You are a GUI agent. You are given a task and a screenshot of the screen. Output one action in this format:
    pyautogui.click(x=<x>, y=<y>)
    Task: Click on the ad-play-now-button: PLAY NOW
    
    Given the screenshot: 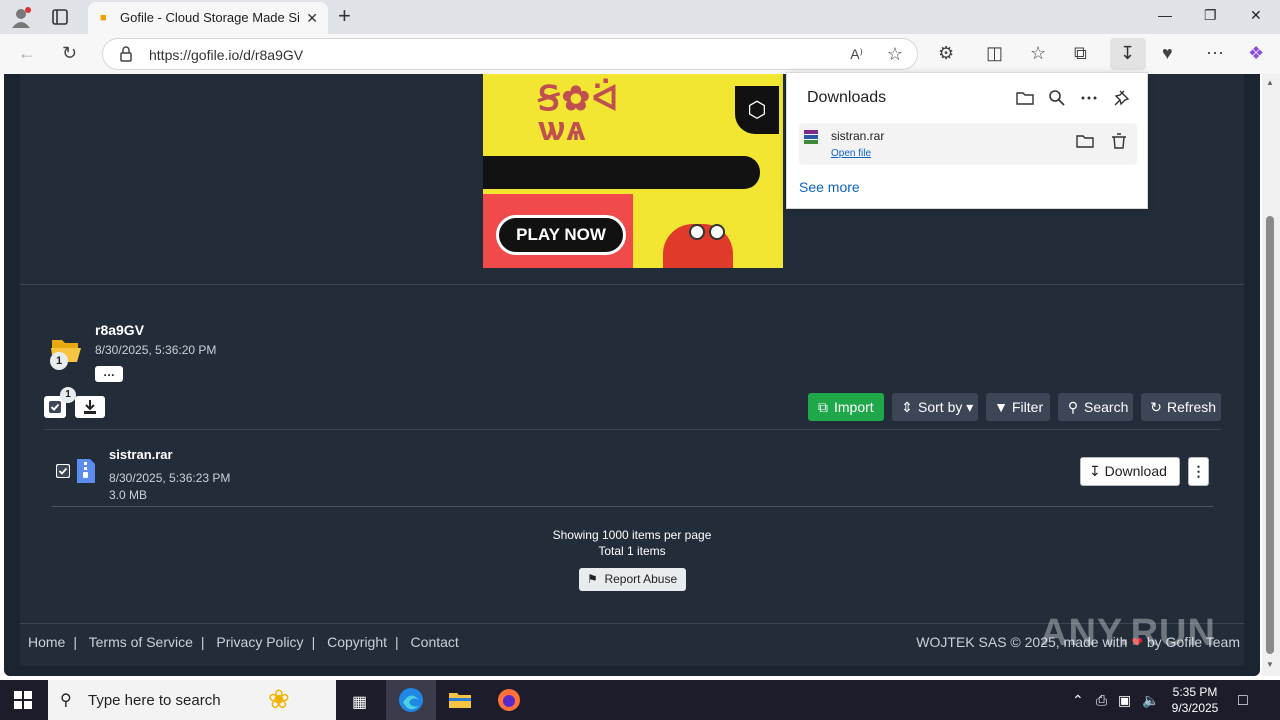 What is the action you would take?
    pyautogui.click(x=561, y=235)
    